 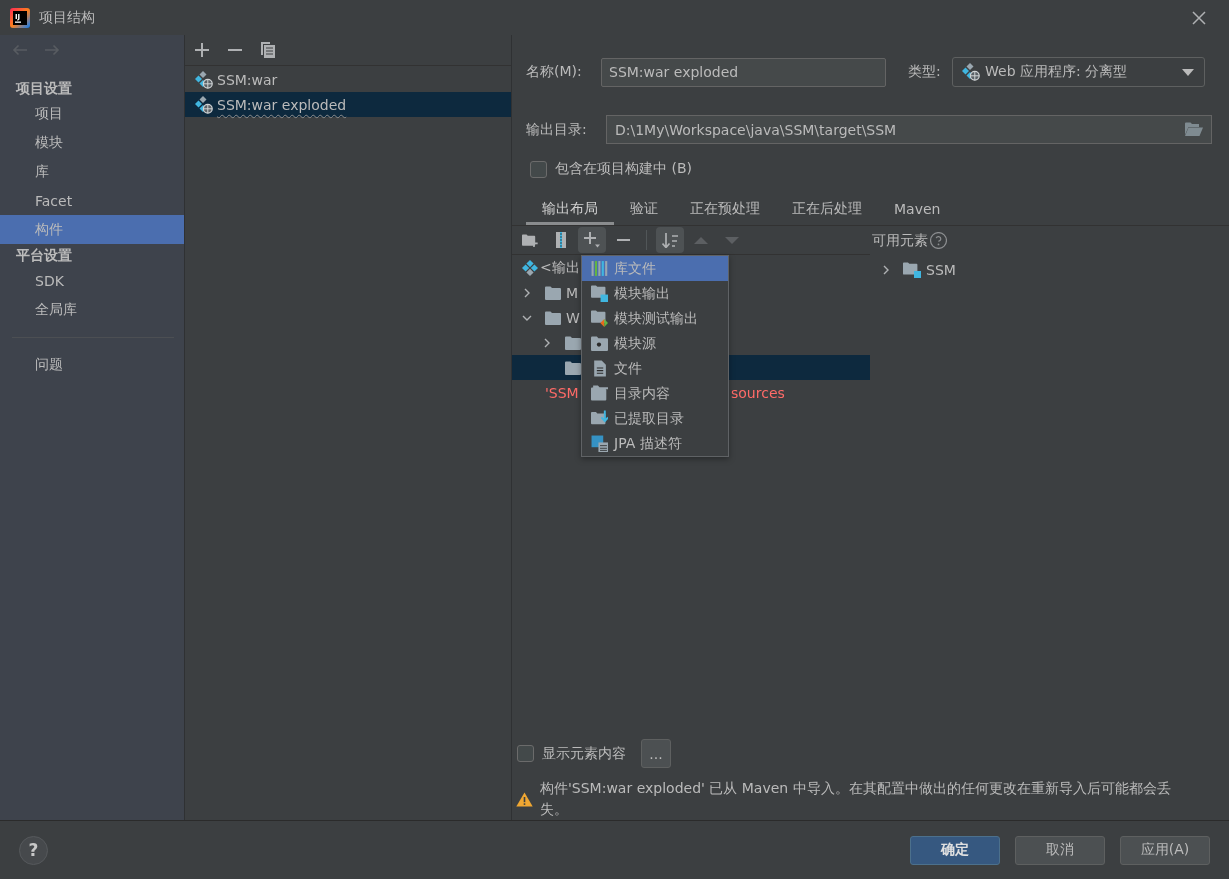 What do you see at coordinates (1199, 17) in the screenshot?
I see `close-icon` at bounding box center [1199, 17].